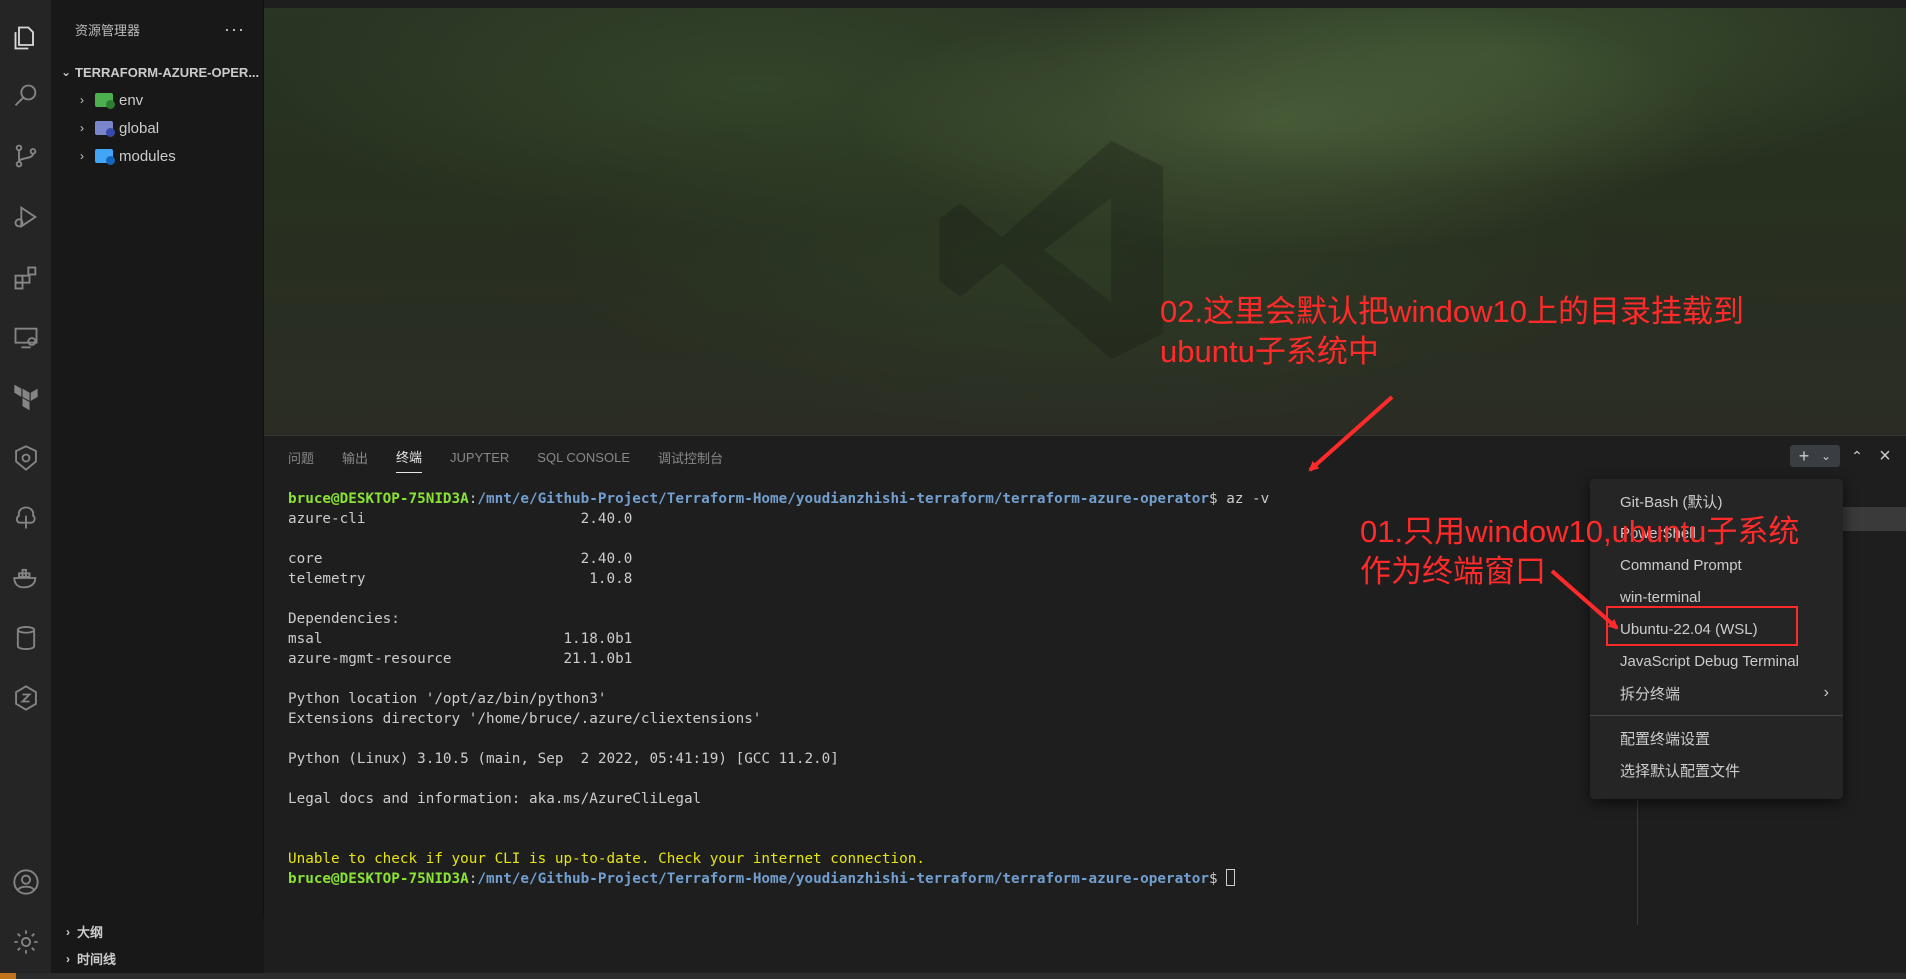 This screenshot has height=979, width=1906. Describe the element at coordinates (1716, 738) in the screenshot. I see `menu-item-configure-terminal: 配置终端设置` at that location.